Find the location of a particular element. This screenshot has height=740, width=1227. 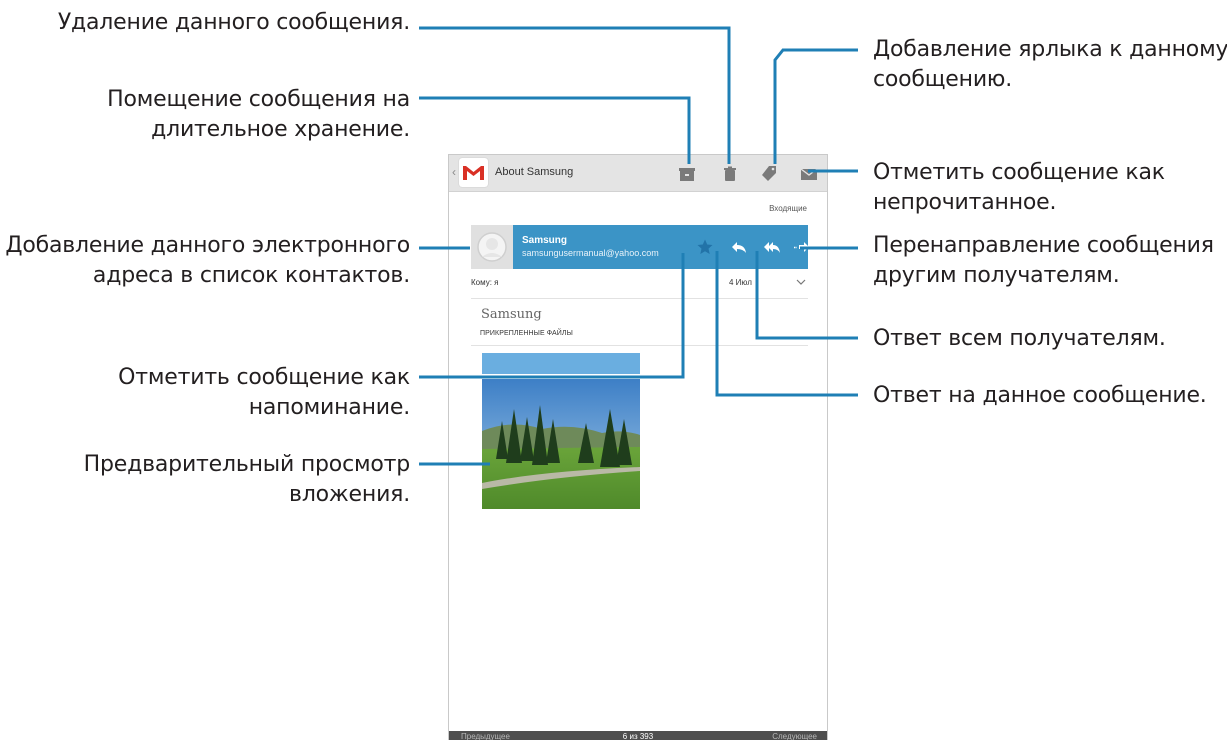

leader-line-reply is located at coordinates (786, 324).